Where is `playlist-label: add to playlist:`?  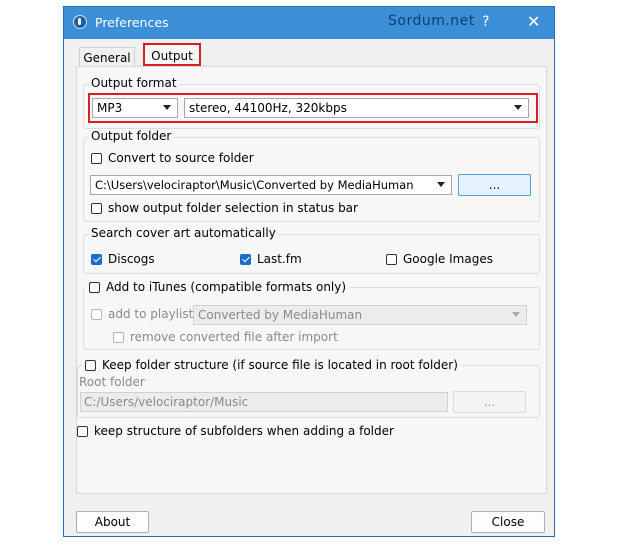 playlist-label: add to playlist: is located at coordinates (153, 314).